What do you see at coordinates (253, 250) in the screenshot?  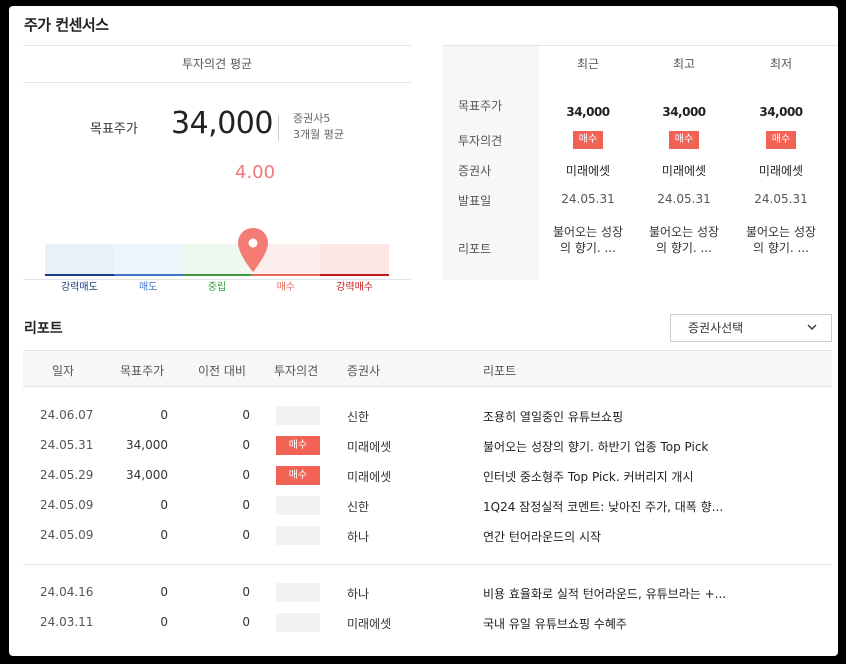 I see `location-pin-icon` at bounding box center [253, 250].